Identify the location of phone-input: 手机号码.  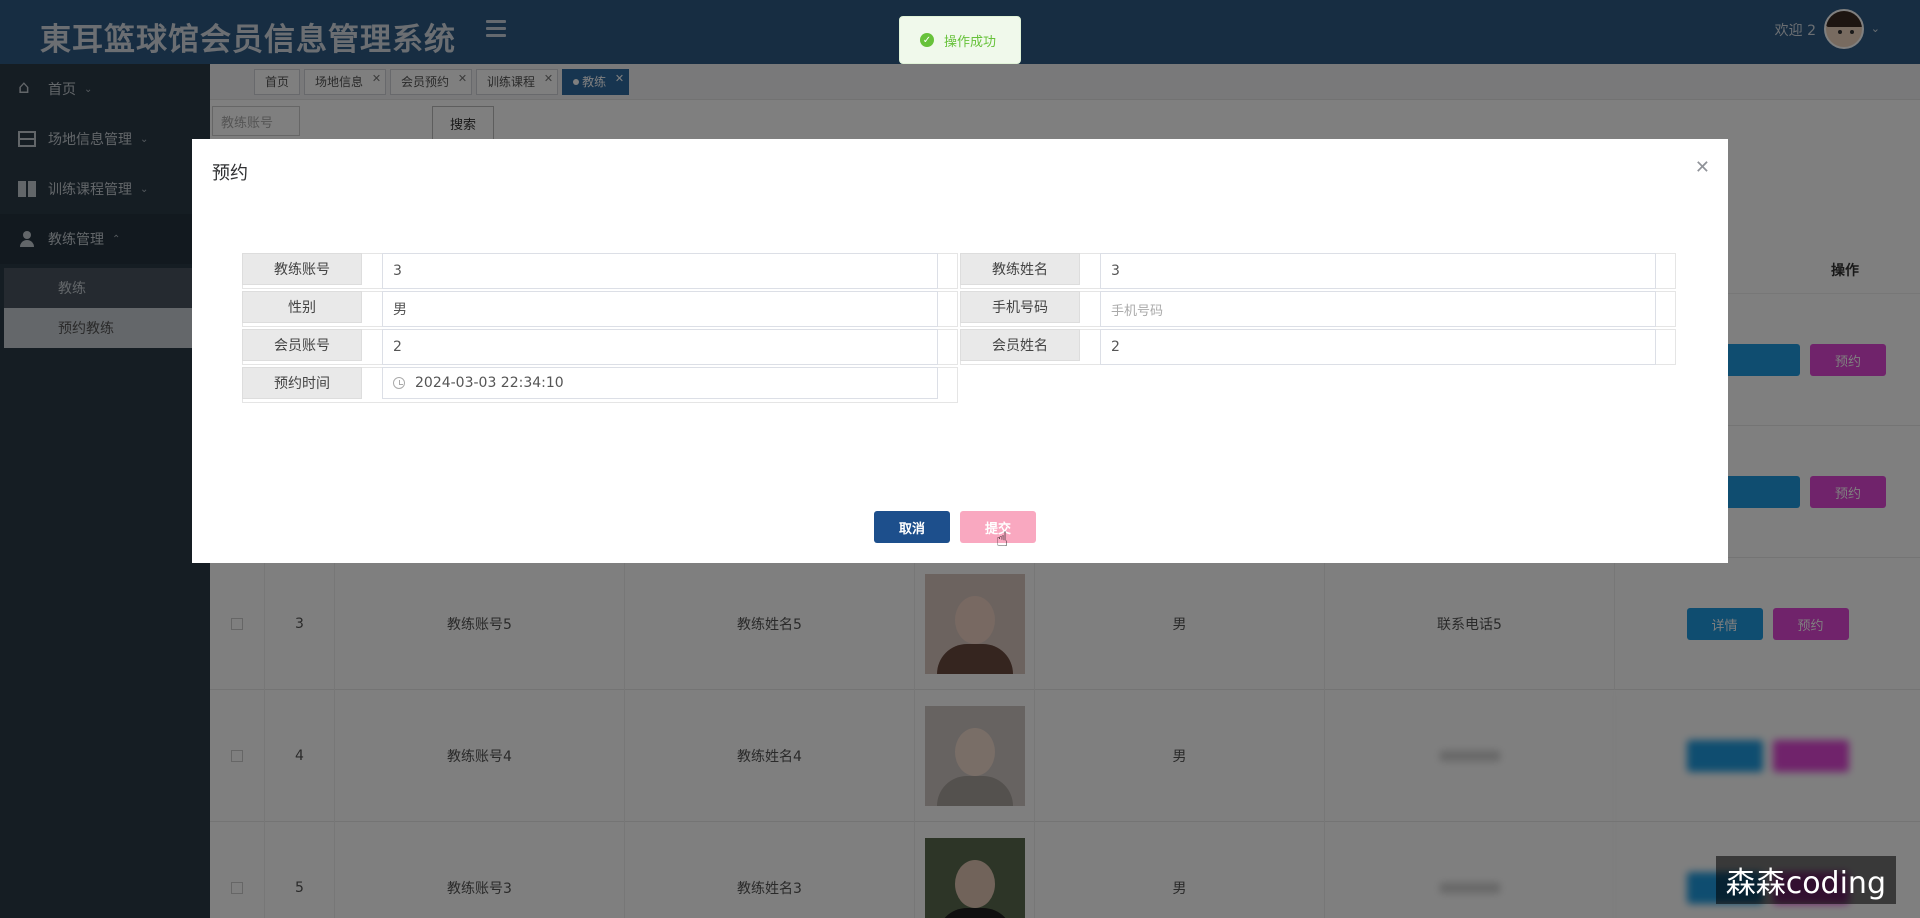
(1378, 309).